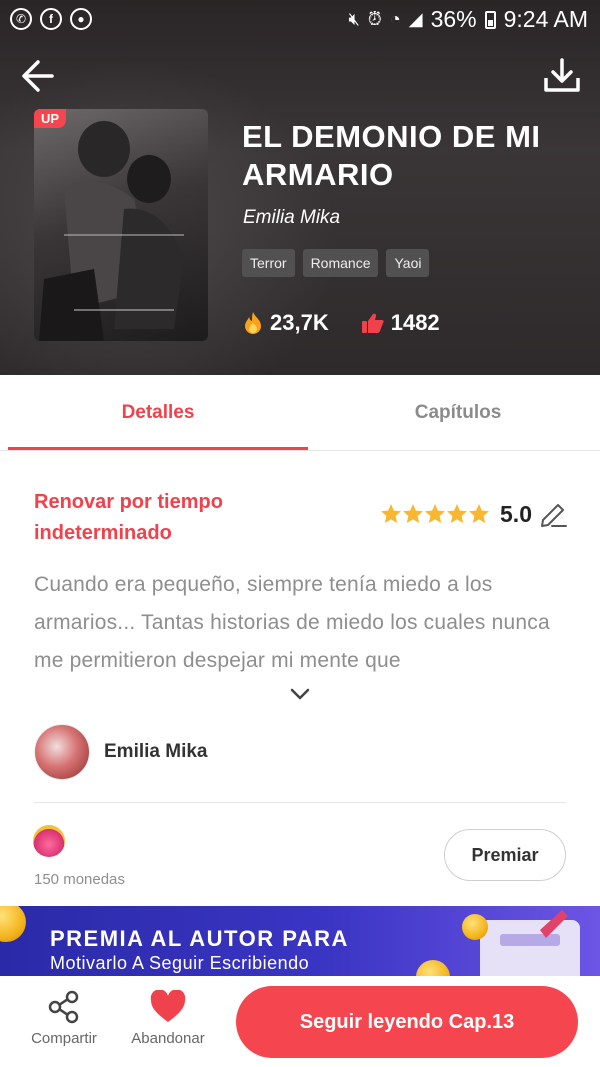 This screenshot has height=1067, width=600. I want to click on coin-badge-icon, so click(49, 841).